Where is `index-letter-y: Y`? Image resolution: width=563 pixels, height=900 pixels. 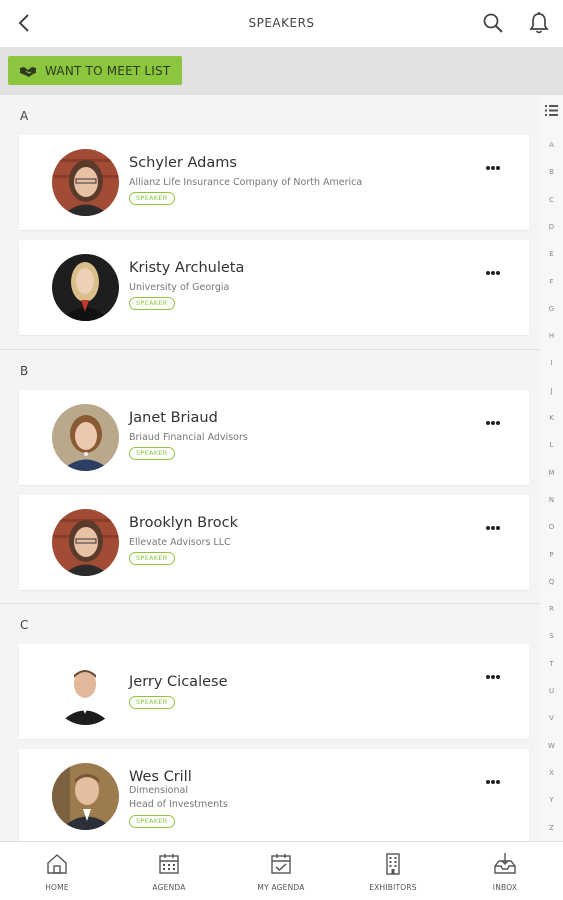 index-letter-y: Y is located at coordinates (551, 800).